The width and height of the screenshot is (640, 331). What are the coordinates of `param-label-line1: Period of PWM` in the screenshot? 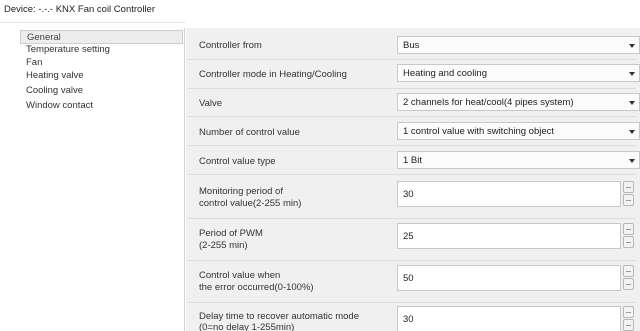 It's located at (231, 233).